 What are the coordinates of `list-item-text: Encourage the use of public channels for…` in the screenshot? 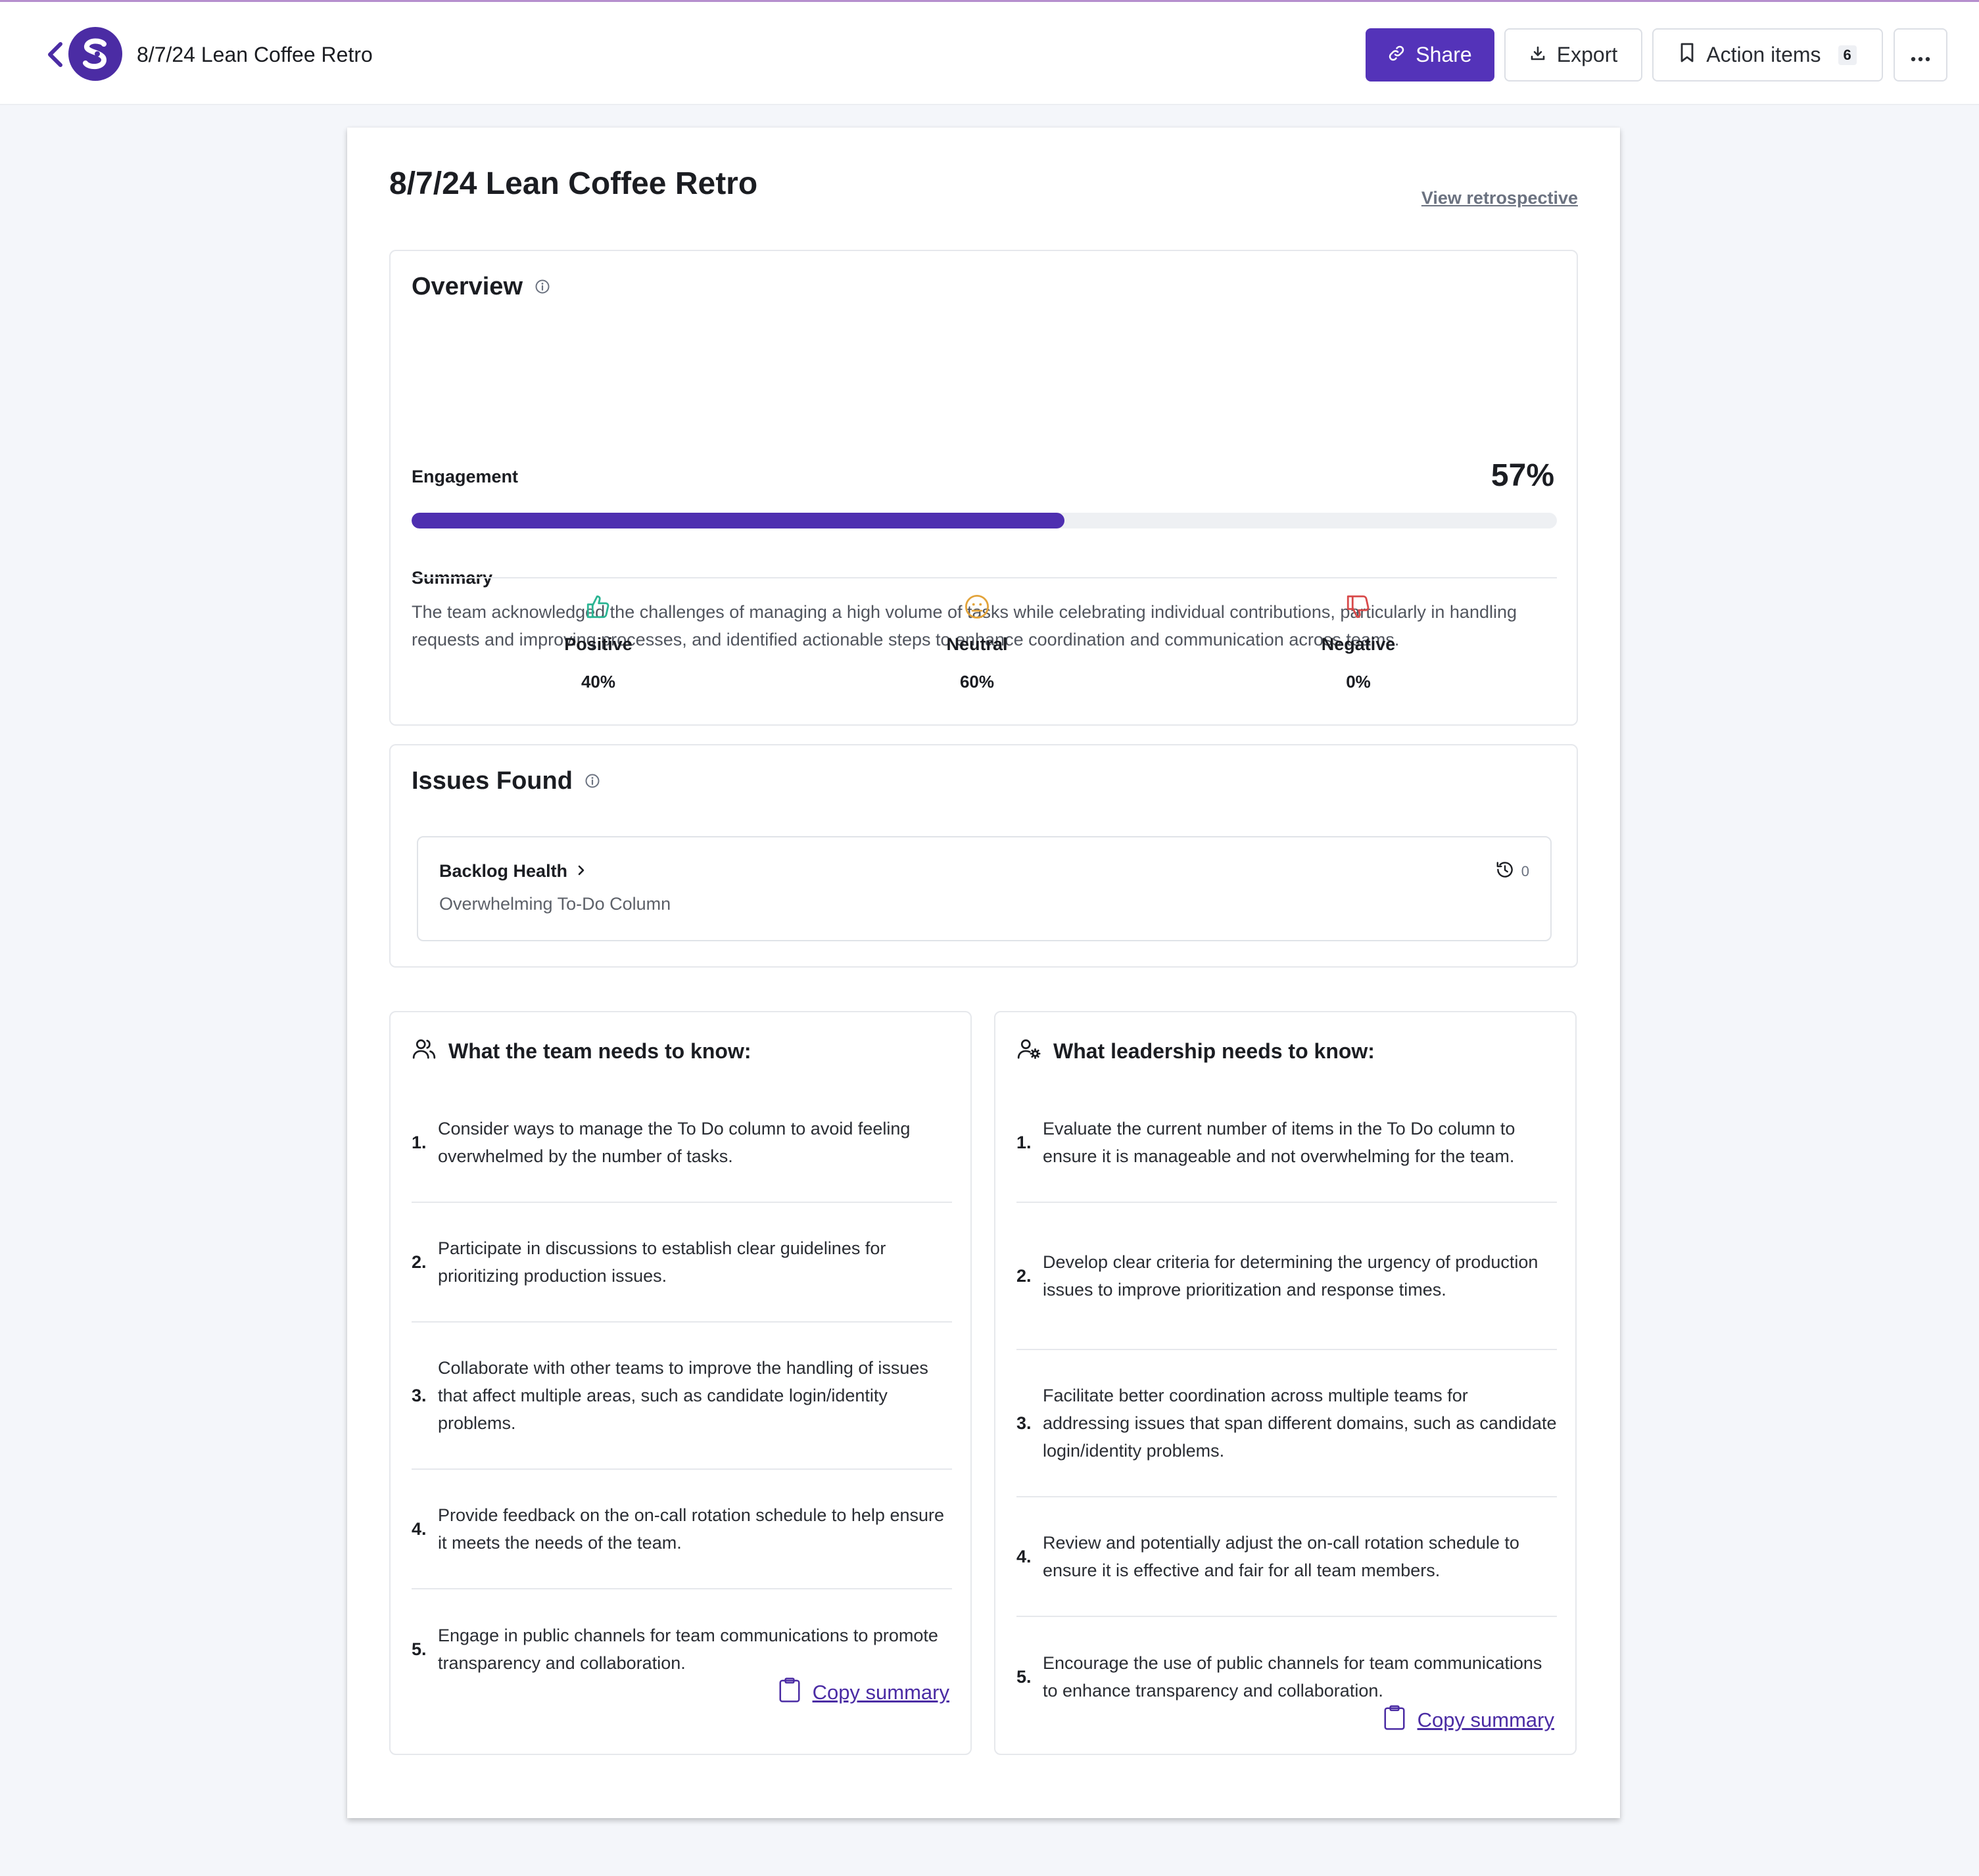 It's located at (1292, 1676).